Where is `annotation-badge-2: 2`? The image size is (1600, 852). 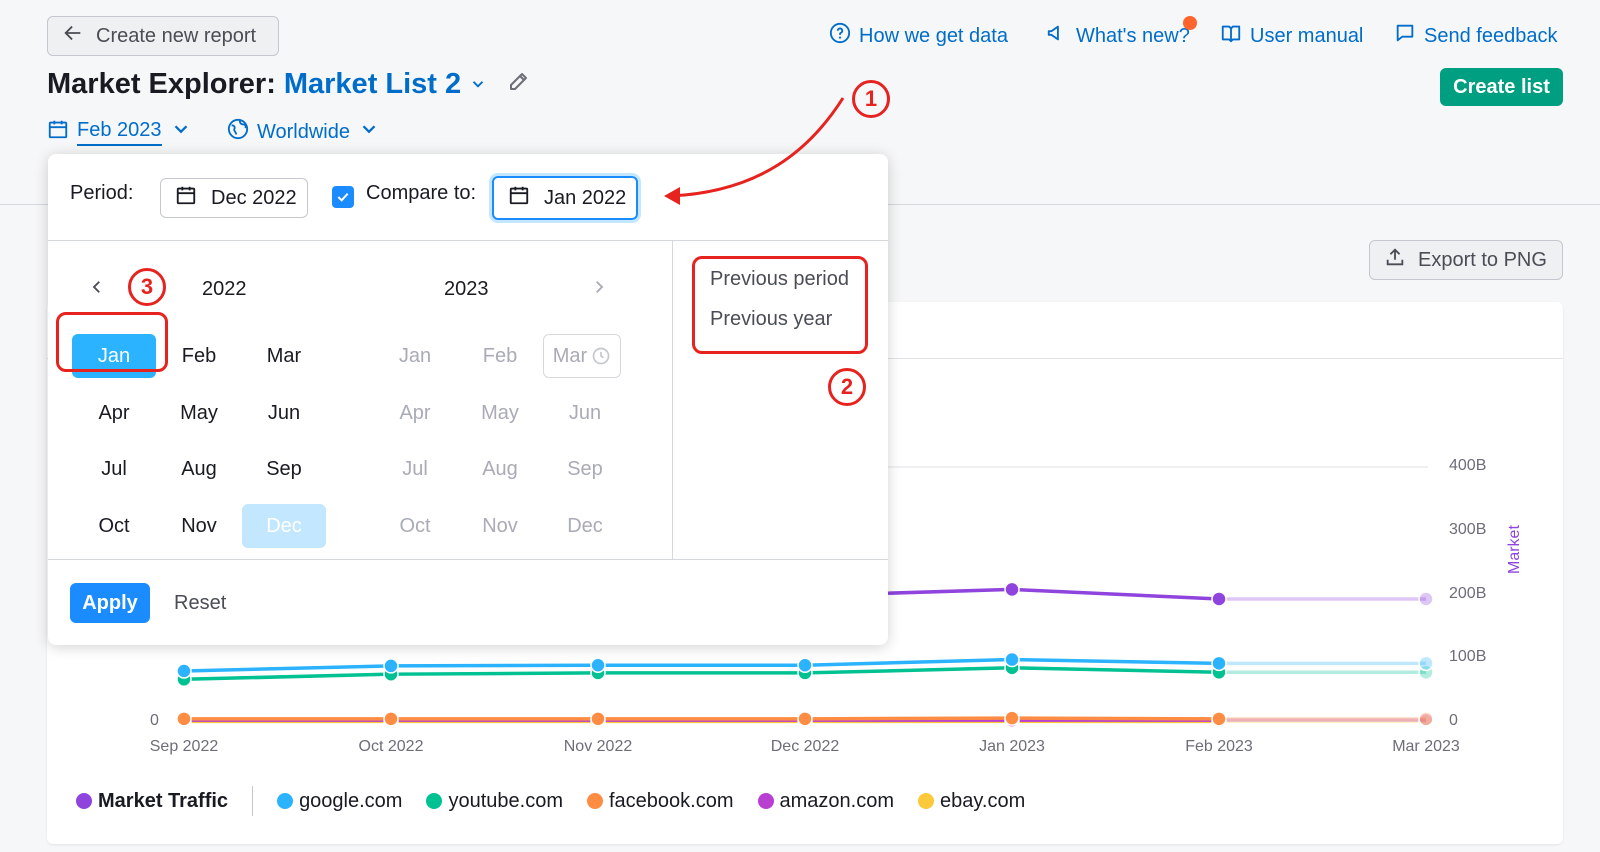 annotation-badge-2: 2 is located at coordinates (847, 387).